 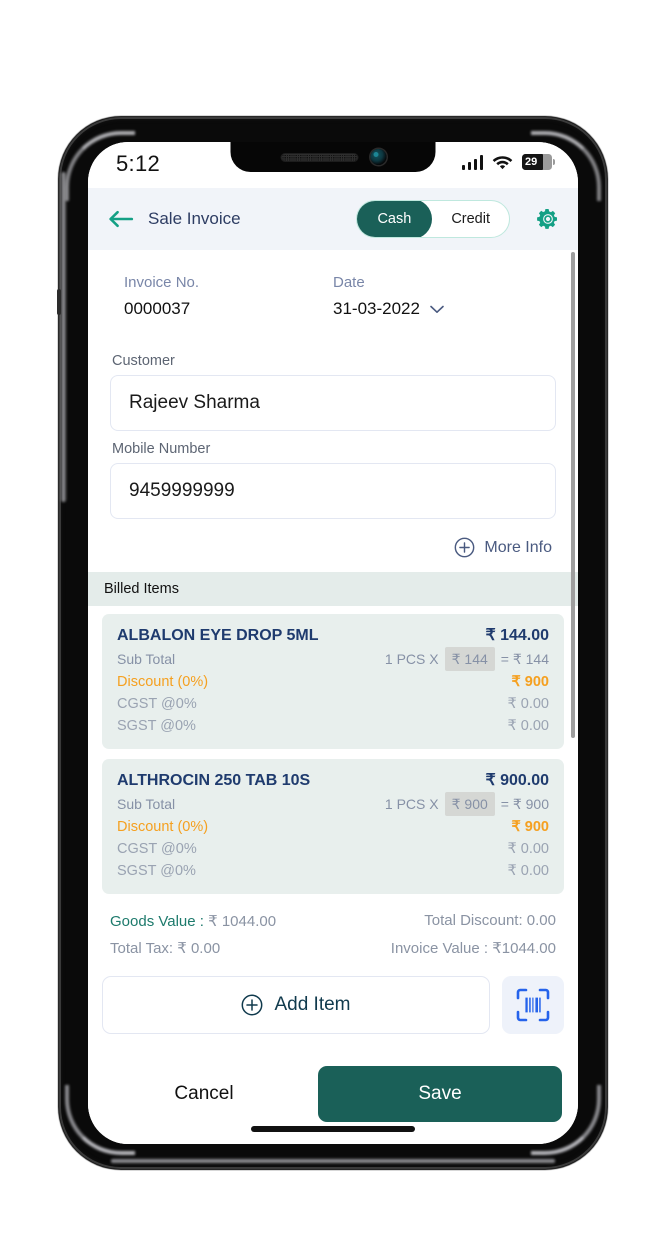 What do you see at coordinates (490, 920) in the screenshot?
I see `total-discount: Total Discount: 0.00` at bounding box center [490, 920].